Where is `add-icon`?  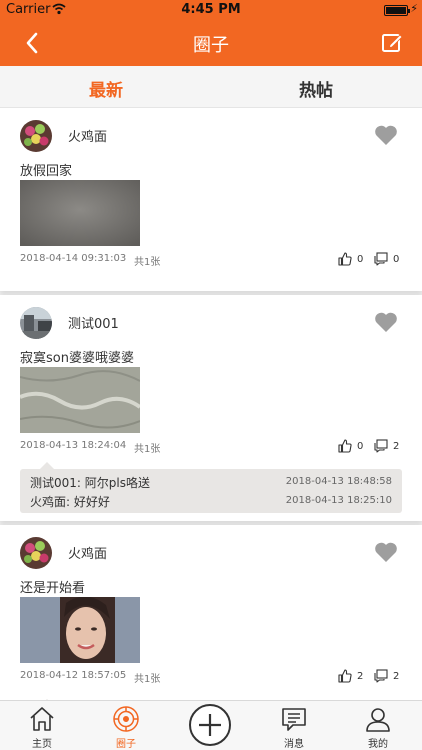
add-icon is located at coordinates (210, 725).